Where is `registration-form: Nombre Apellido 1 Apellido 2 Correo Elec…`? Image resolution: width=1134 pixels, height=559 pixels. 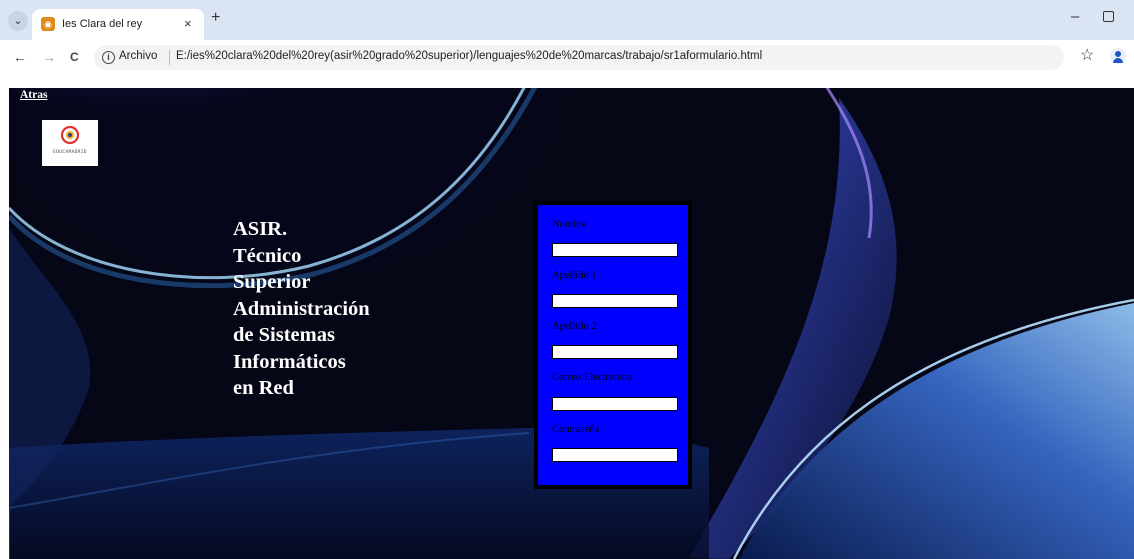
registration-form: Nombre Apellido 1 Apellido 2 Correo Elec… is located at coordinates (613, 345).